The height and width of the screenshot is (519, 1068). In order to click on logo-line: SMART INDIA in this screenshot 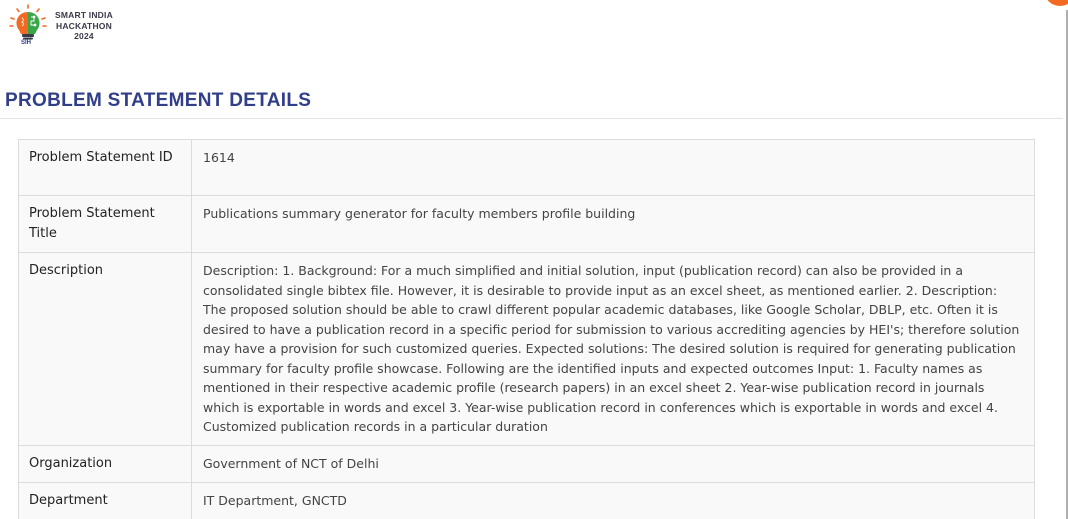, I will do `click(84, 15)`.